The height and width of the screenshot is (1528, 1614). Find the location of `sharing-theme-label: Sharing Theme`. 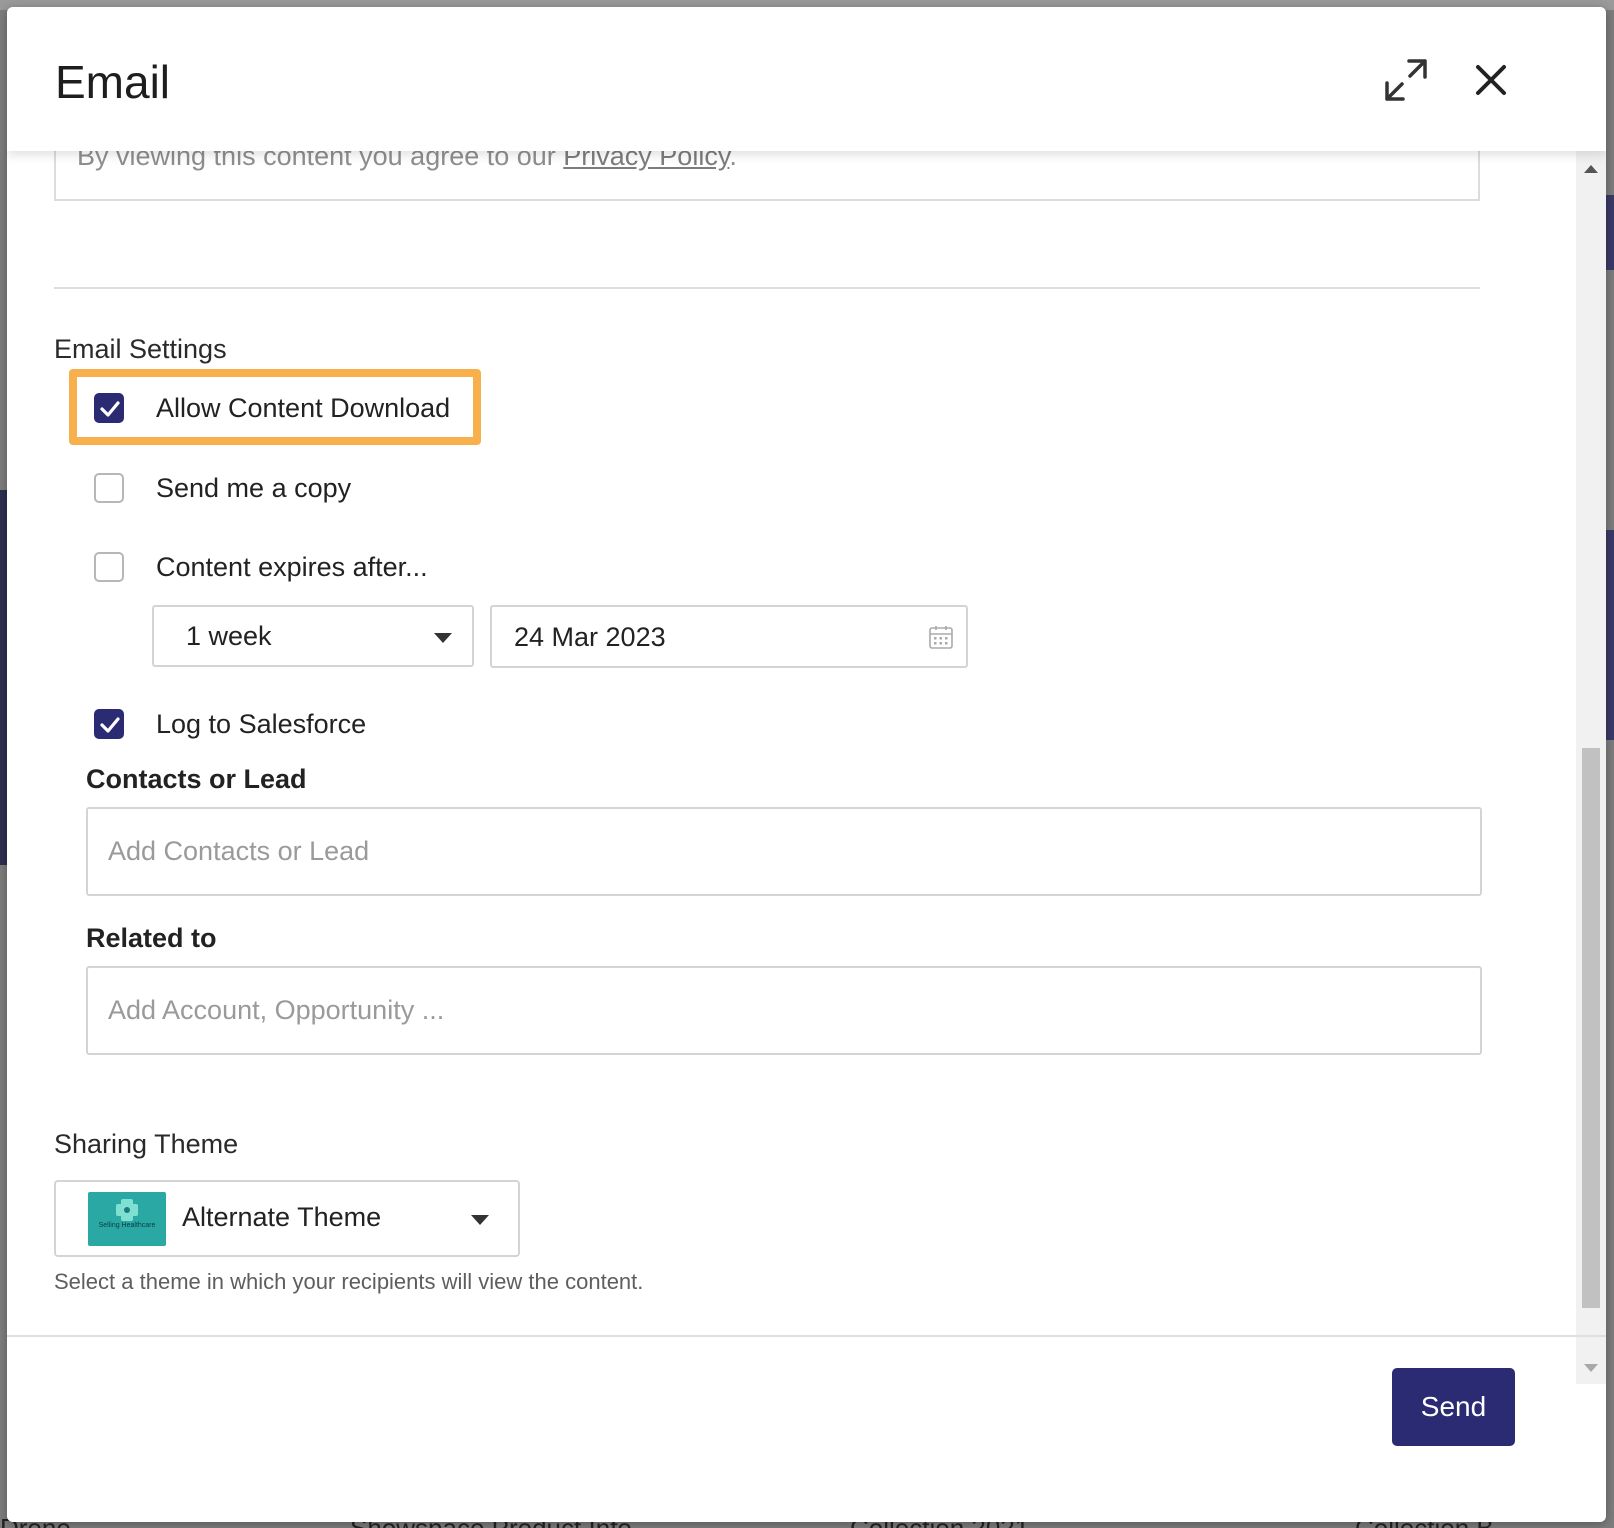

sharing-theme-label: Sharing Theme is located at coordinates (146, 1144).